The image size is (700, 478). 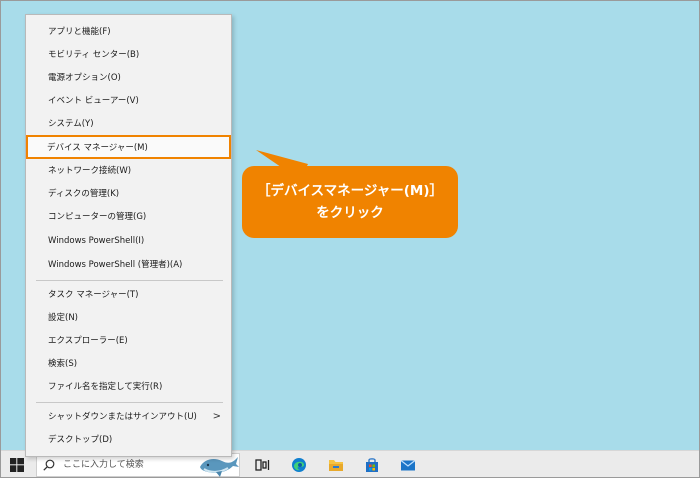 I want to click on menu-item-system: システム(Y), so click(x=128, y=124).